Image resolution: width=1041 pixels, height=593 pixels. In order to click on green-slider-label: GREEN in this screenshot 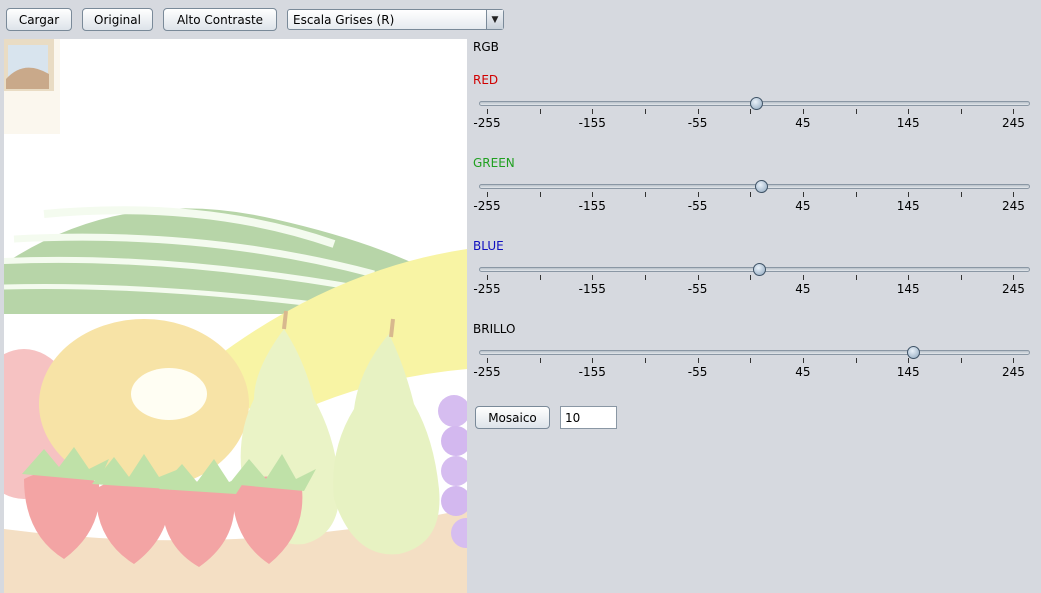, I will do `click(494, 163)`.